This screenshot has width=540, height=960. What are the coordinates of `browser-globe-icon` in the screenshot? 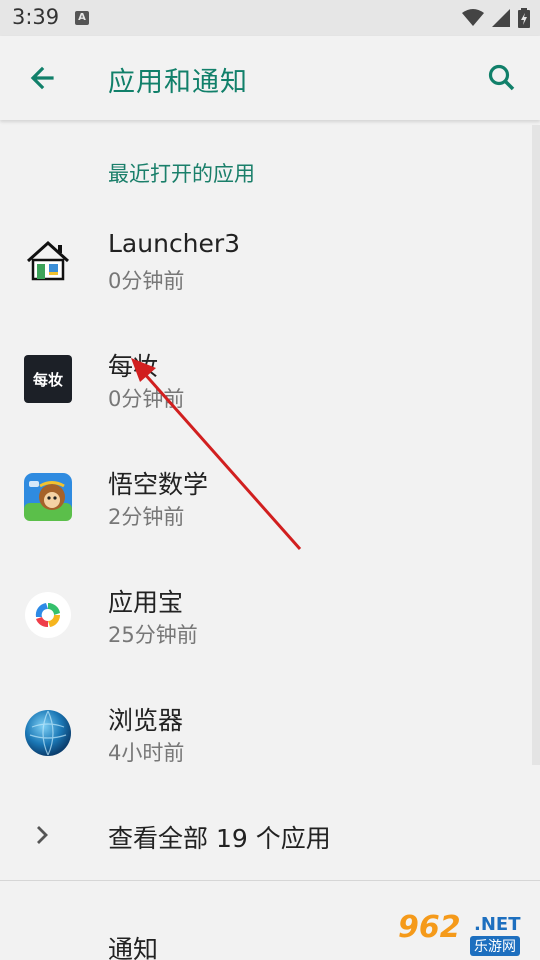 It's located at (48, 733).